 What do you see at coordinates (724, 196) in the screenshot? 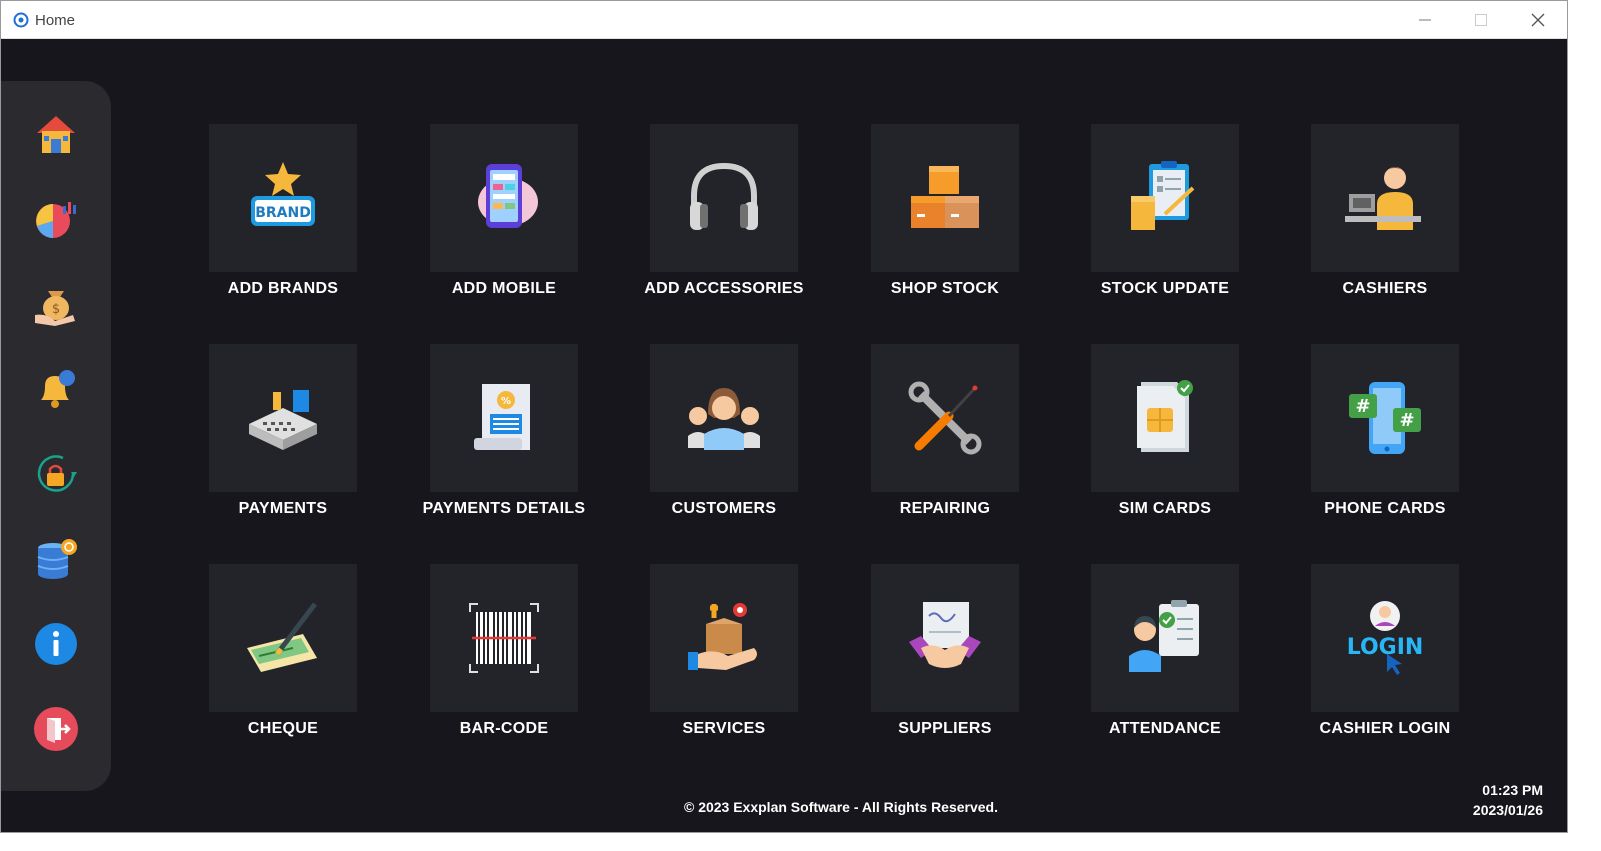
I see `headphones-icon` at bounding box center [724, 196].